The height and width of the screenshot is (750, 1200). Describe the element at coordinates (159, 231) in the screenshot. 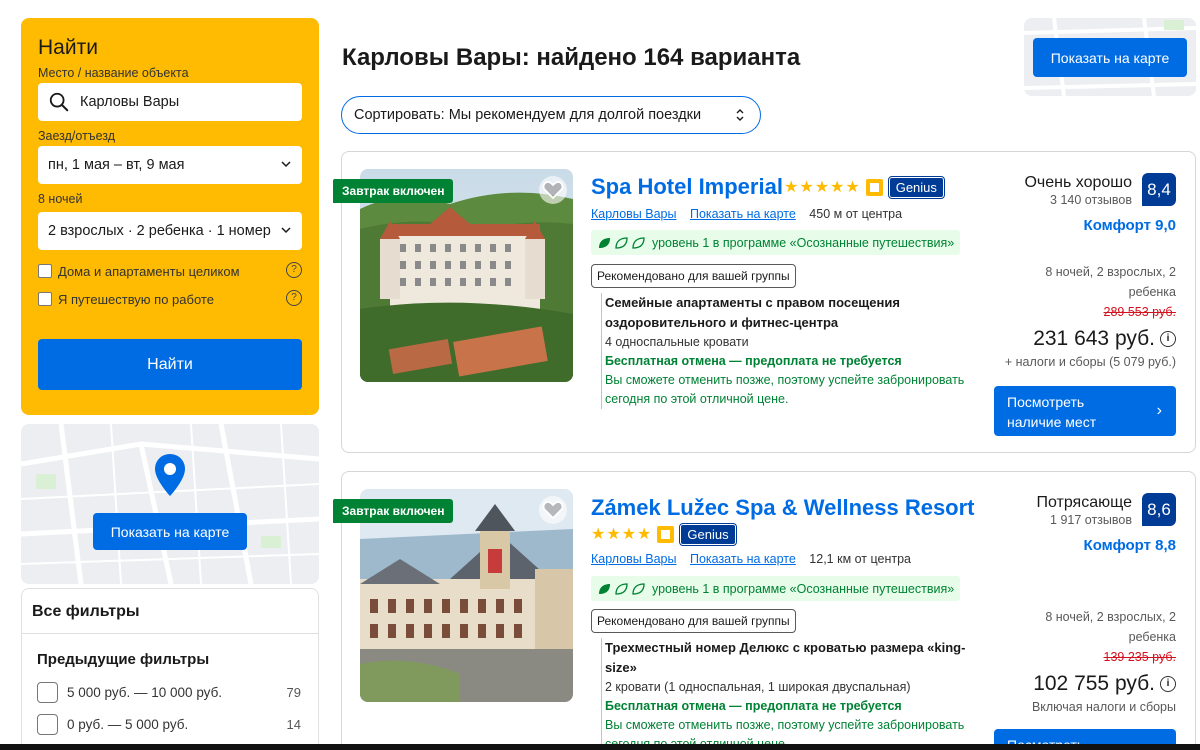

I see `guests-value: 2 взрослых · 2 ребенка · 1 номер` at that location.